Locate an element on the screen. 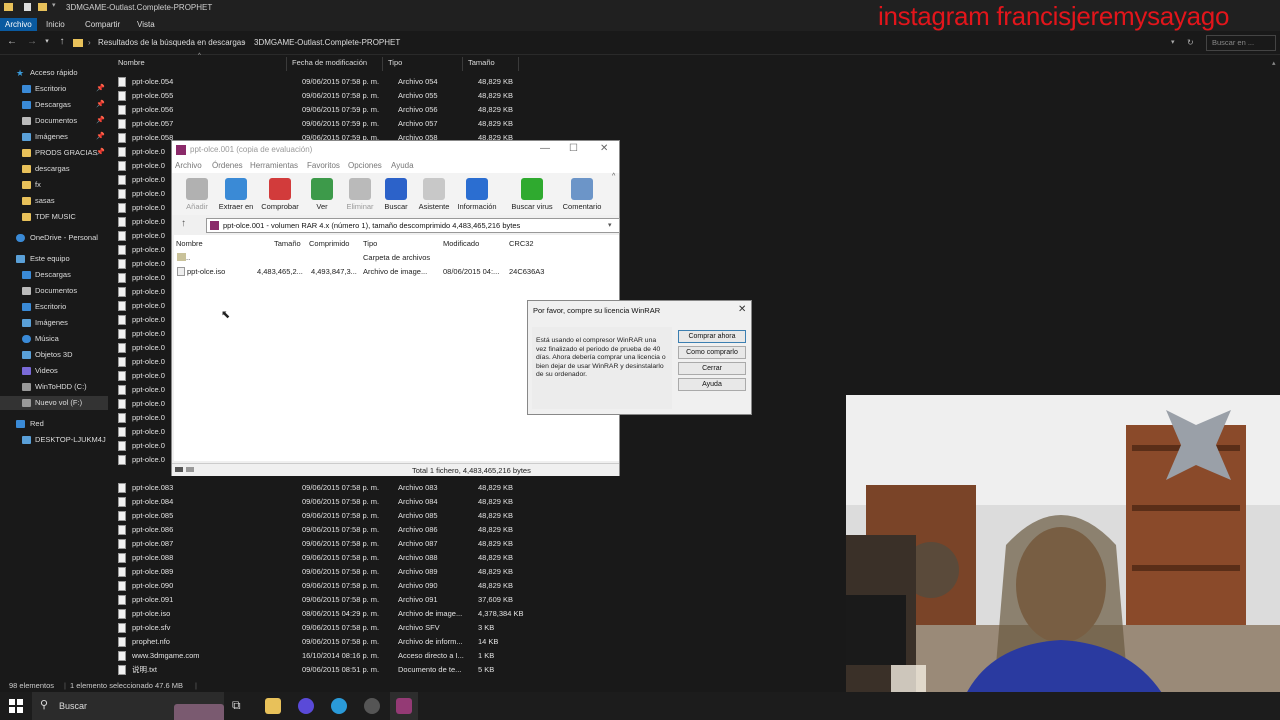  column-header-name: Nombre is located at coordinates (189, 243).